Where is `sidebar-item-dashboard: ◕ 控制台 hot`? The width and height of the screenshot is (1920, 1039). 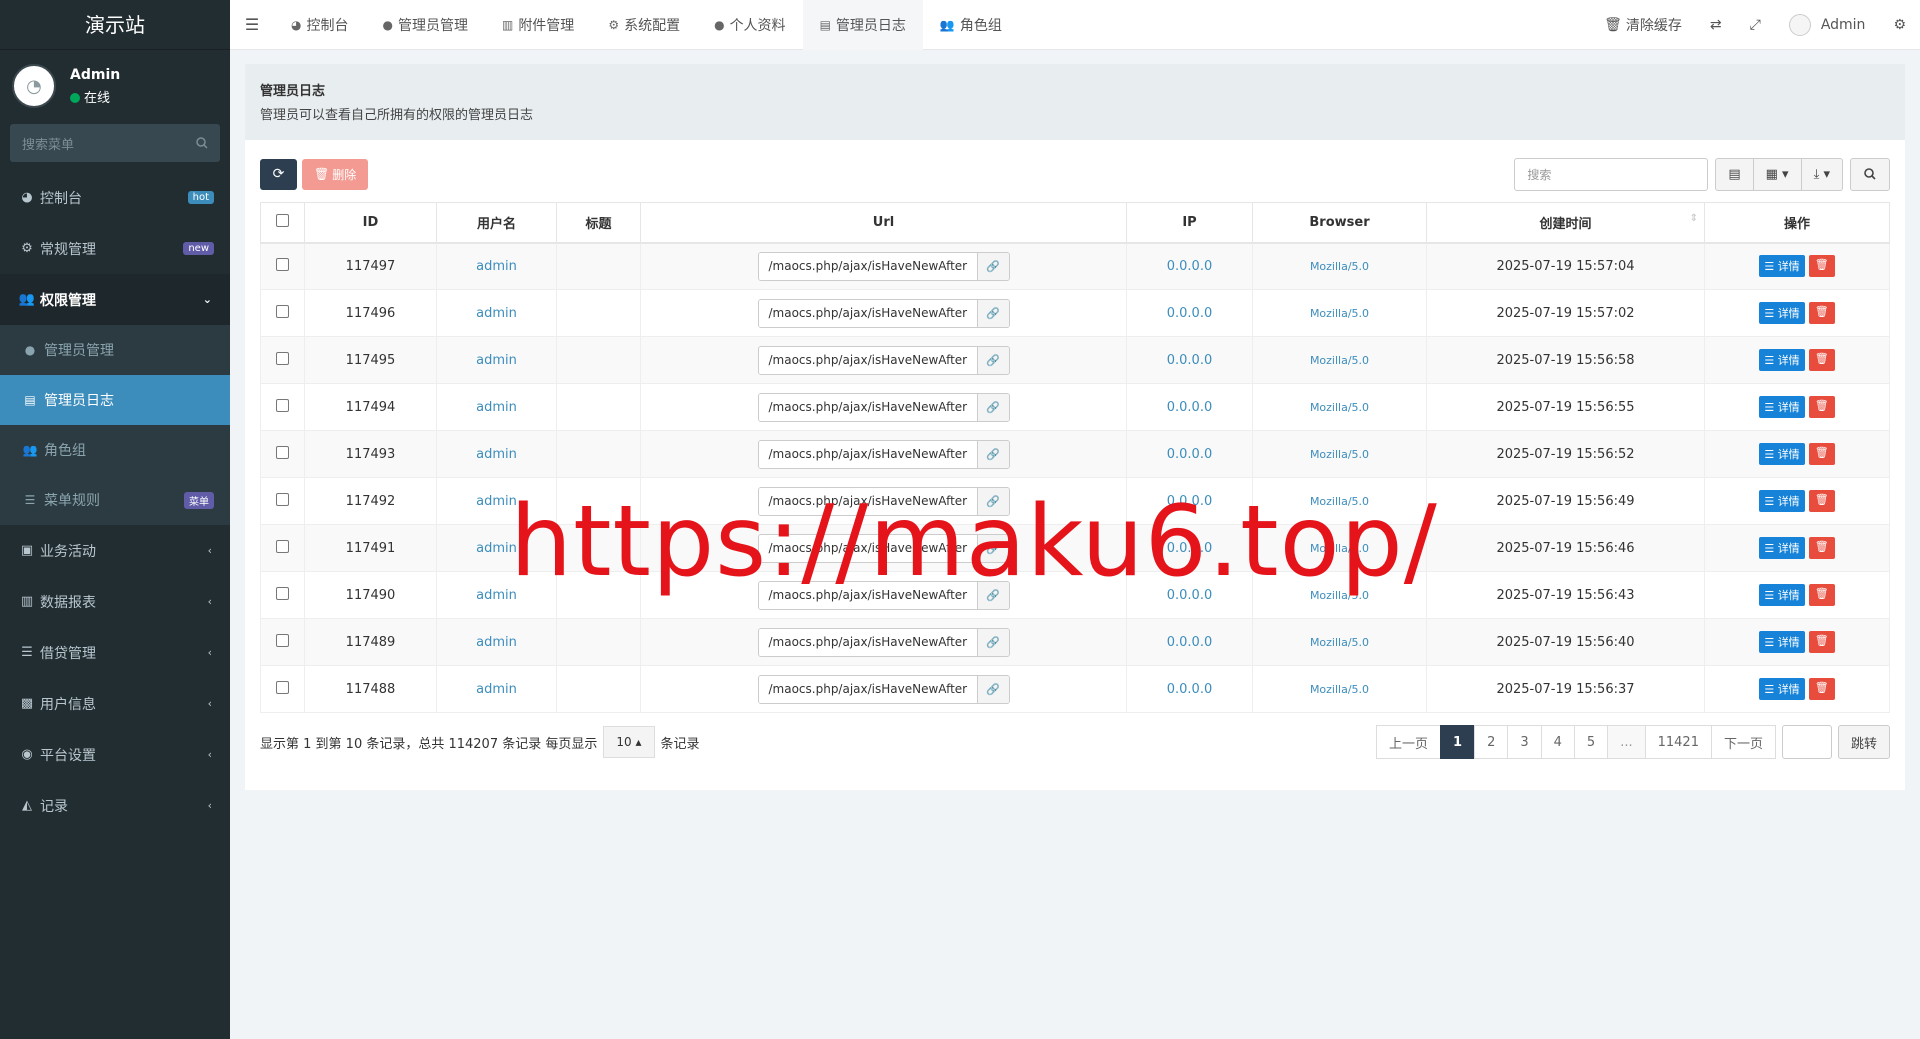
sidebar-item-dashboard: ◕ 控制台 hot is located at coordinates (115, 197).